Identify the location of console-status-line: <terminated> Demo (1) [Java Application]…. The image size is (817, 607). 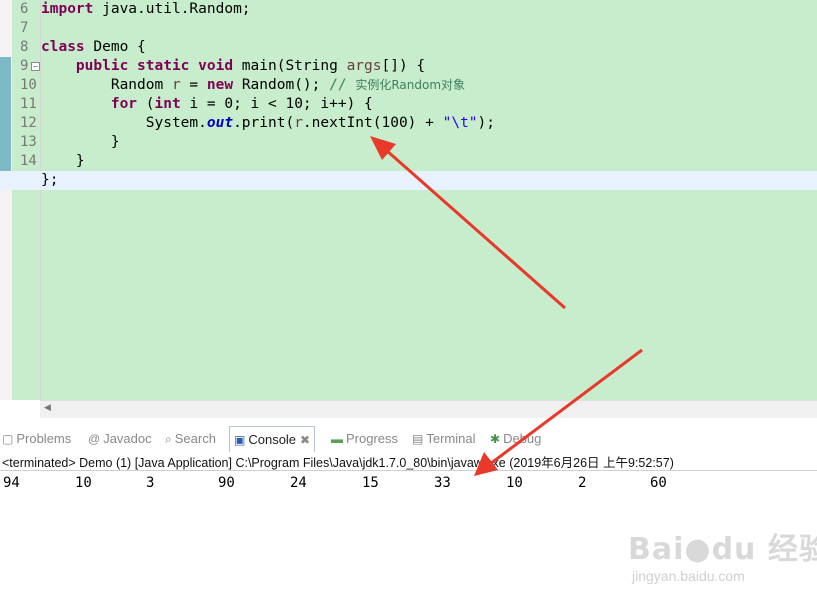
(338, 463).